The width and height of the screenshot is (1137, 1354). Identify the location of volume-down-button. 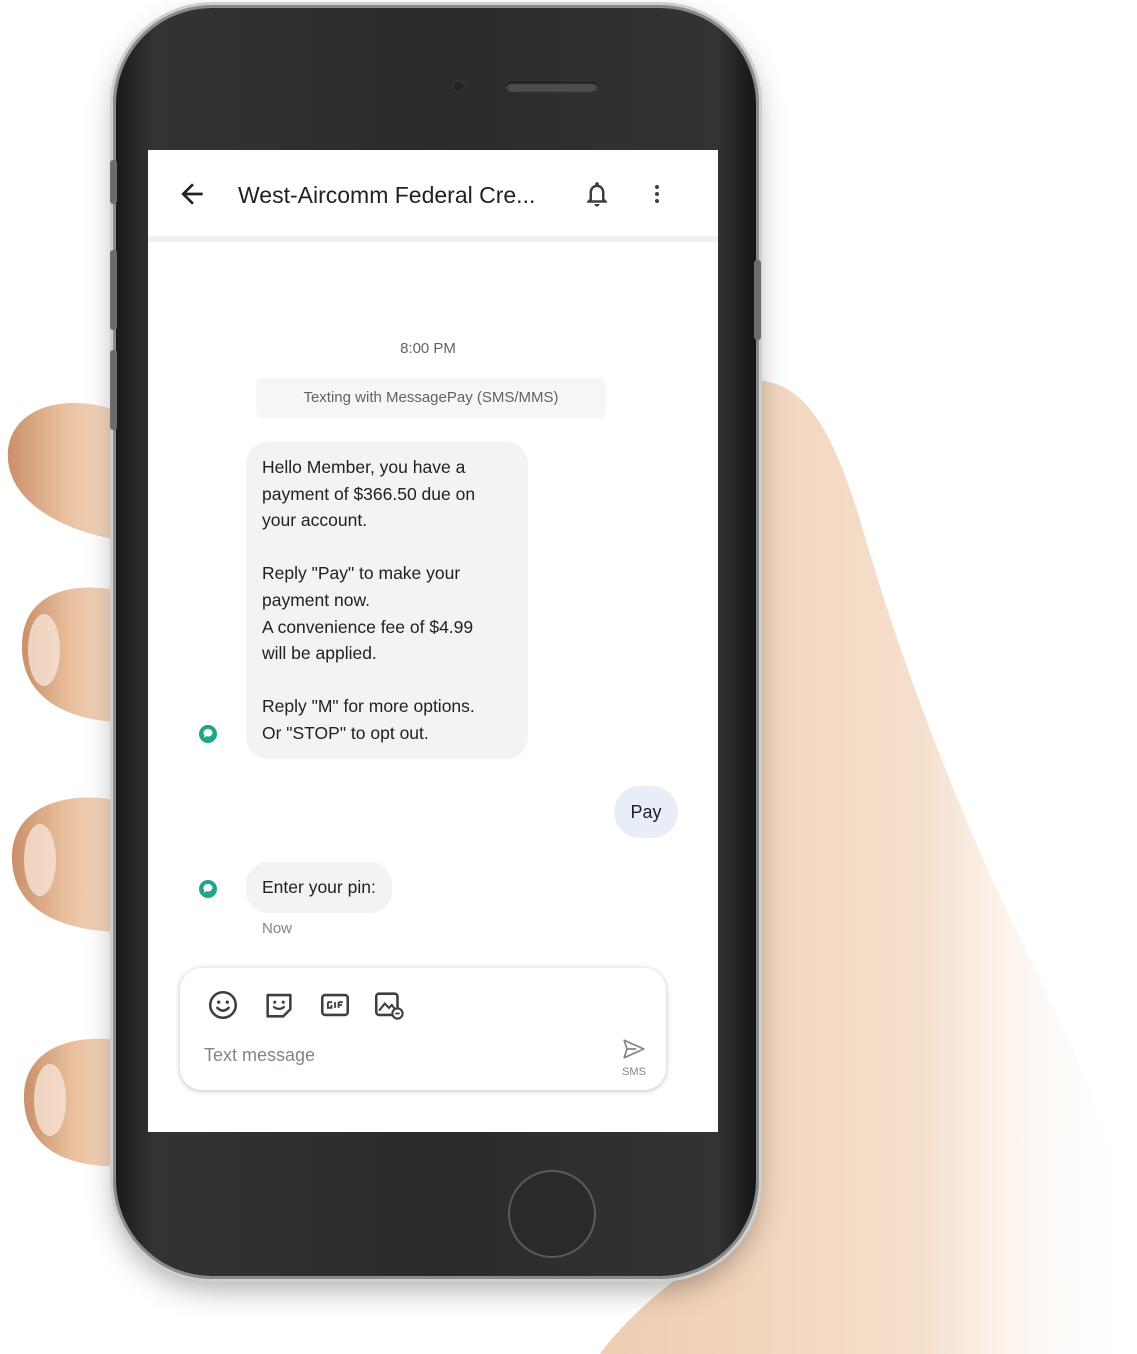
(113, 390).